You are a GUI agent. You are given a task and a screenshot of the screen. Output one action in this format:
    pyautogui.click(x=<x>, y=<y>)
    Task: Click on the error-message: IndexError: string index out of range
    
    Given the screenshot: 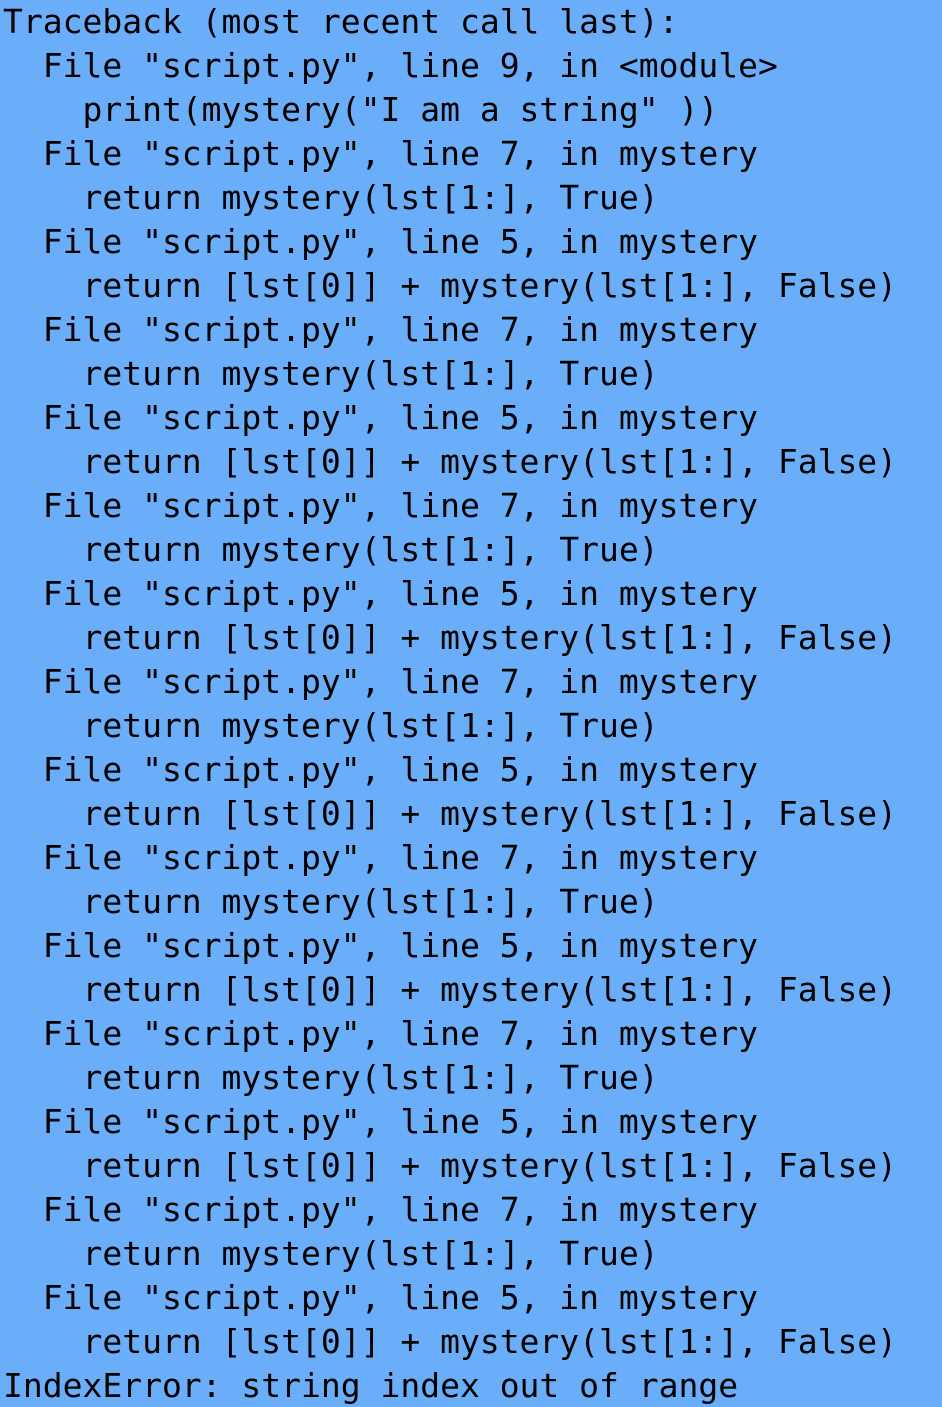 What is the action you would take?
    pyautogui.click(x=371, y=1385)
    